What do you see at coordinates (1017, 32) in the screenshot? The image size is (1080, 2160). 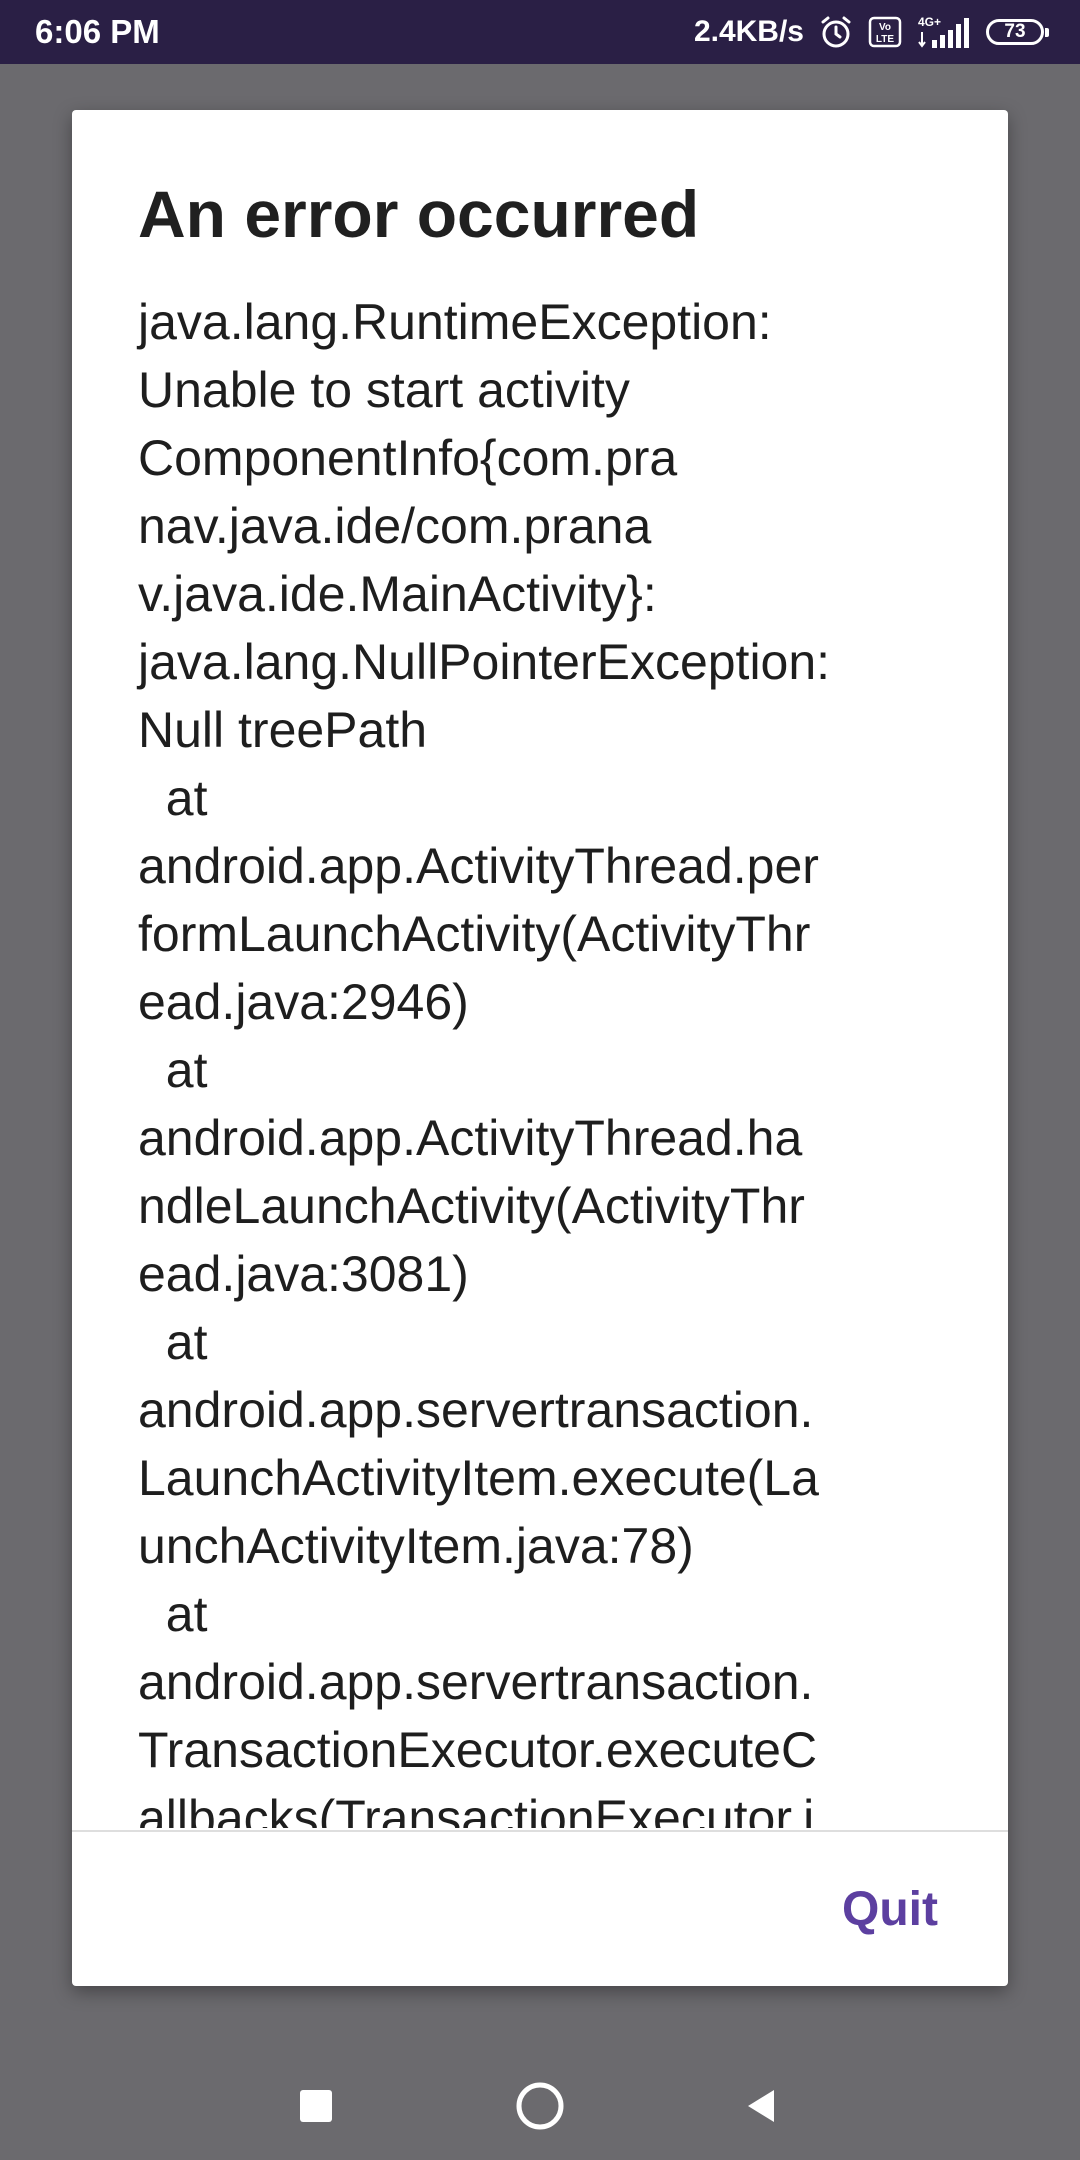 I see `battery-icon: 73` at bounding box center [1017, 32].